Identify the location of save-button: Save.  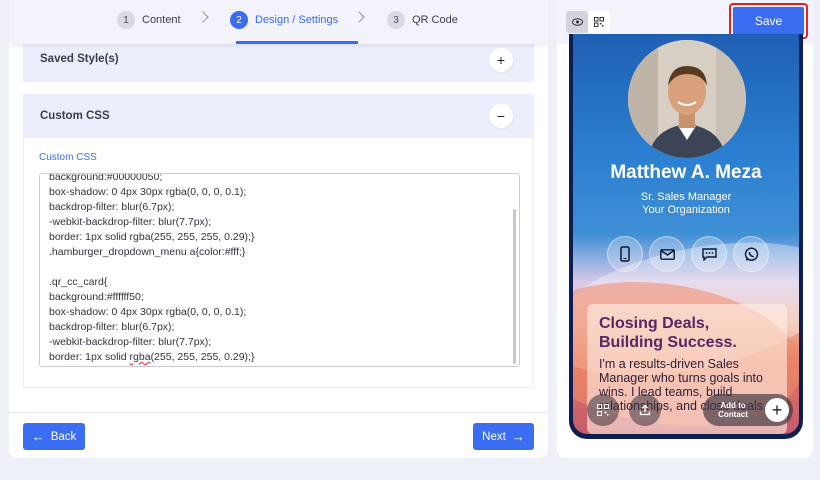
(768, 21).